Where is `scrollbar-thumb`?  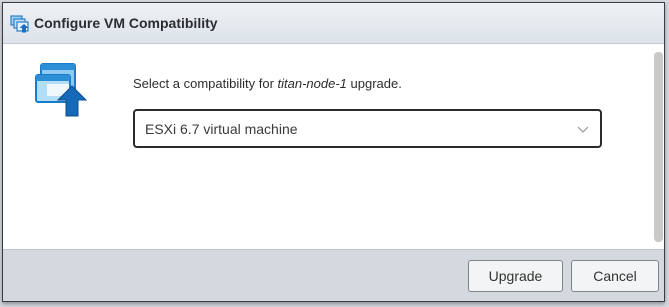 scrollbar-thumb is located at coordinates (658, 147).